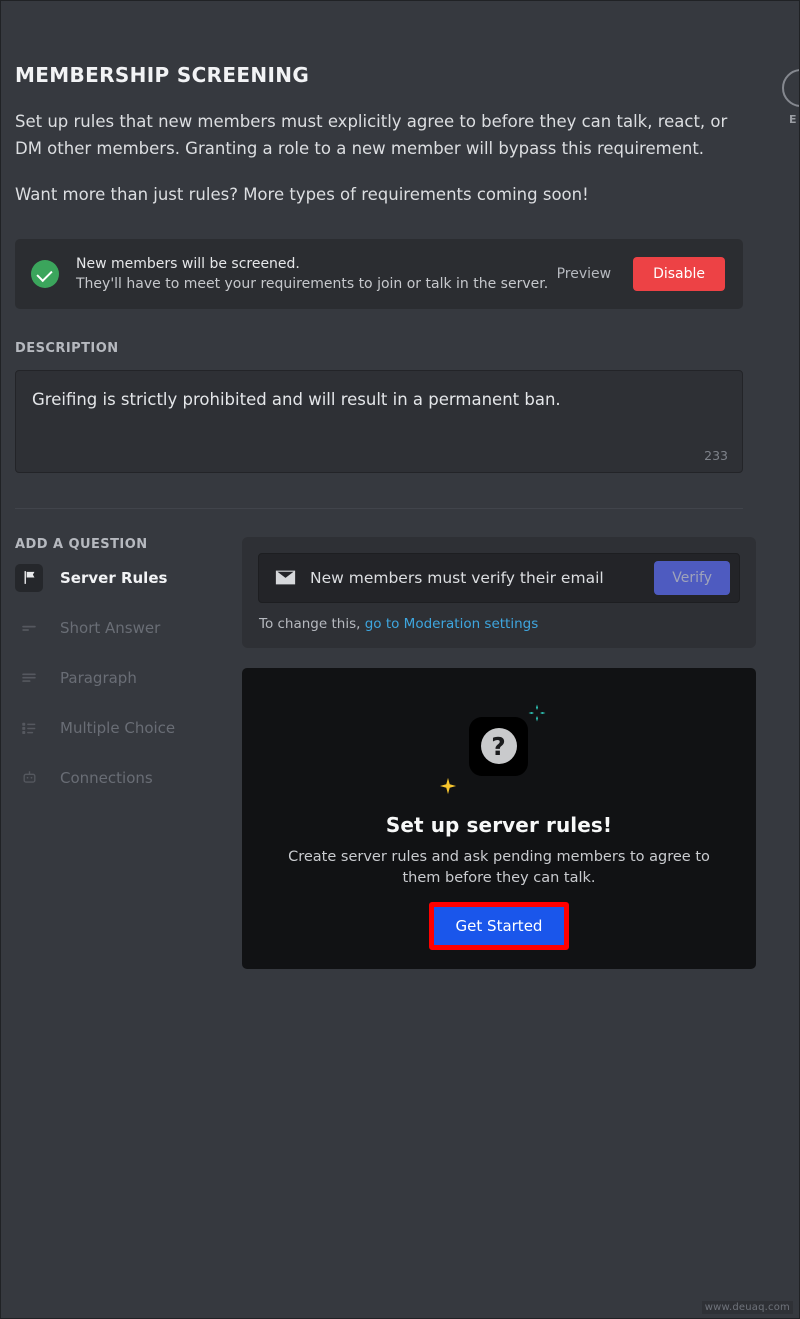  Describe the element at coordinates (584, 274) in the screenshot. I see `preview-button: Preview` at that location.